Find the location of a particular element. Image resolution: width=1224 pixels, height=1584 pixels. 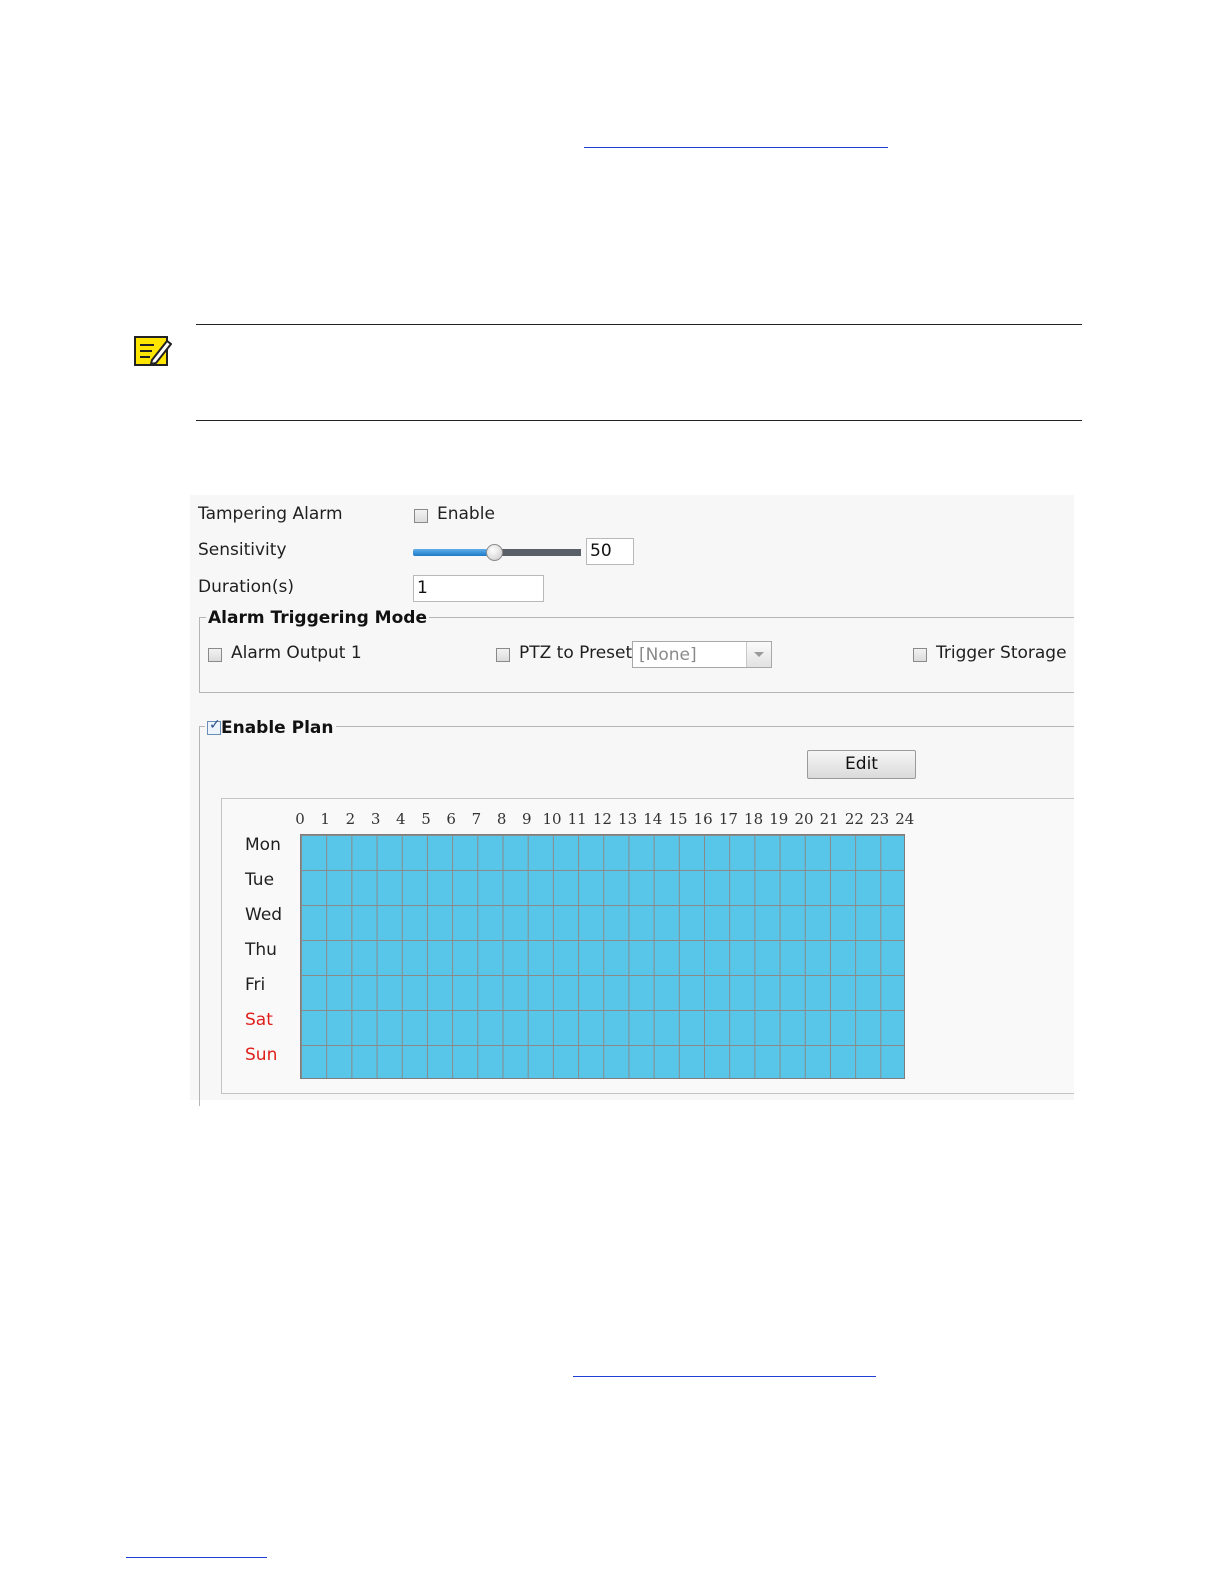

tampering-alarm-label: Tampering Alarm is located at coordinates (270, 514).